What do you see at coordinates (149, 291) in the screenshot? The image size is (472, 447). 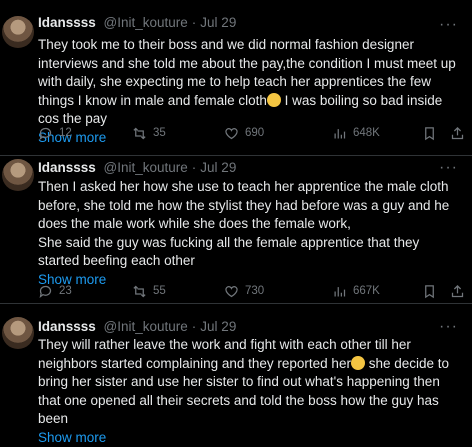 I see `repost-button: 55` at bounding box center [149, 291].